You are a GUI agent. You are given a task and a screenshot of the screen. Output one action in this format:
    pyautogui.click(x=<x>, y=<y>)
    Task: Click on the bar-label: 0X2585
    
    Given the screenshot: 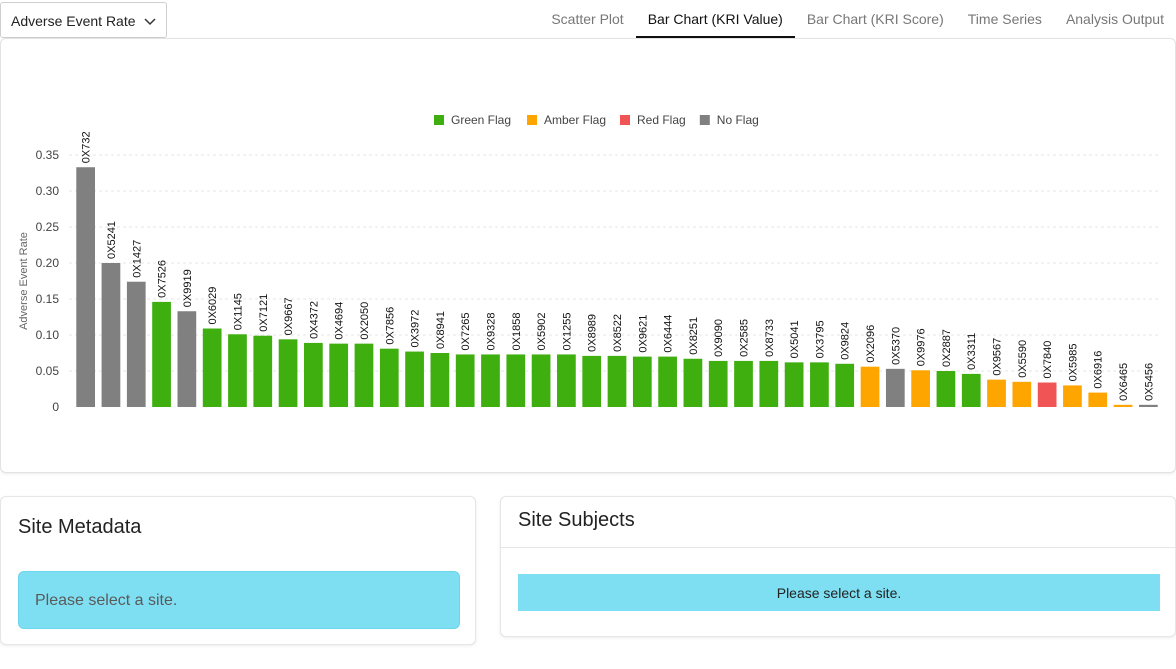 What is the action you would take?
    pyautogui.click(x=745, y=338)
    